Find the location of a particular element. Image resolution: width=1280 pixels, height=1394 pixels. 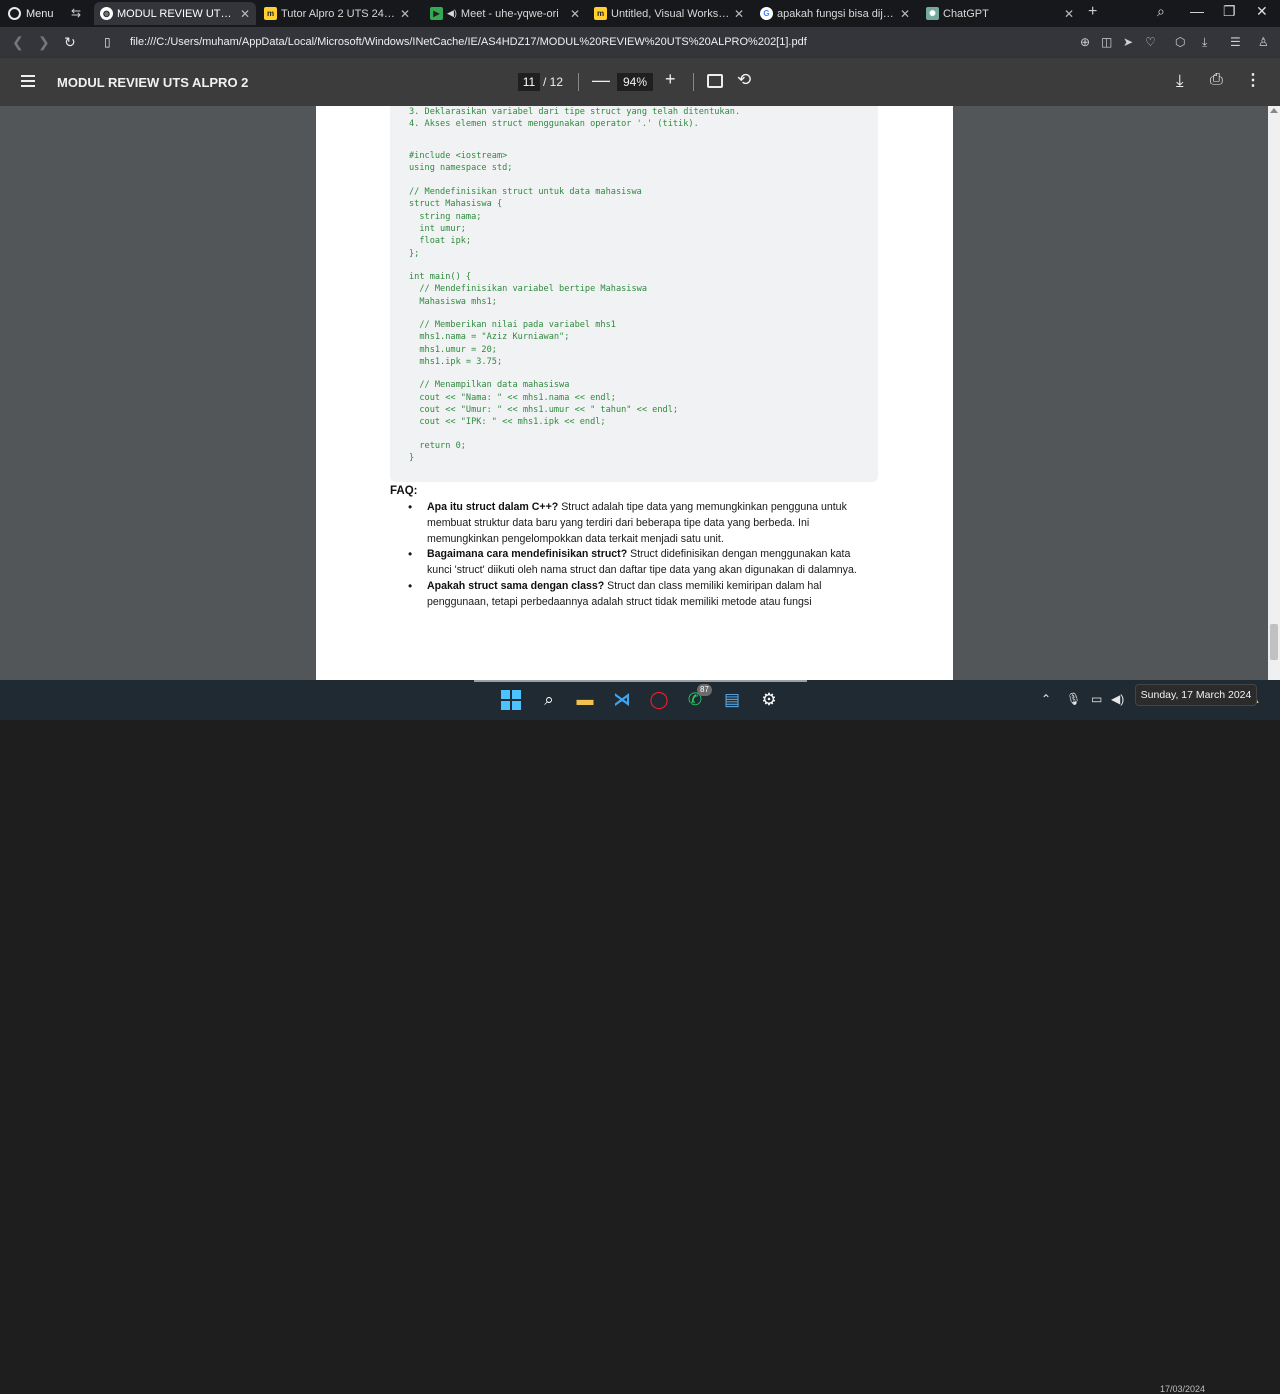

date-tooltip: Sunday, 17 March 2024 is located at coordinates (1196, 695).